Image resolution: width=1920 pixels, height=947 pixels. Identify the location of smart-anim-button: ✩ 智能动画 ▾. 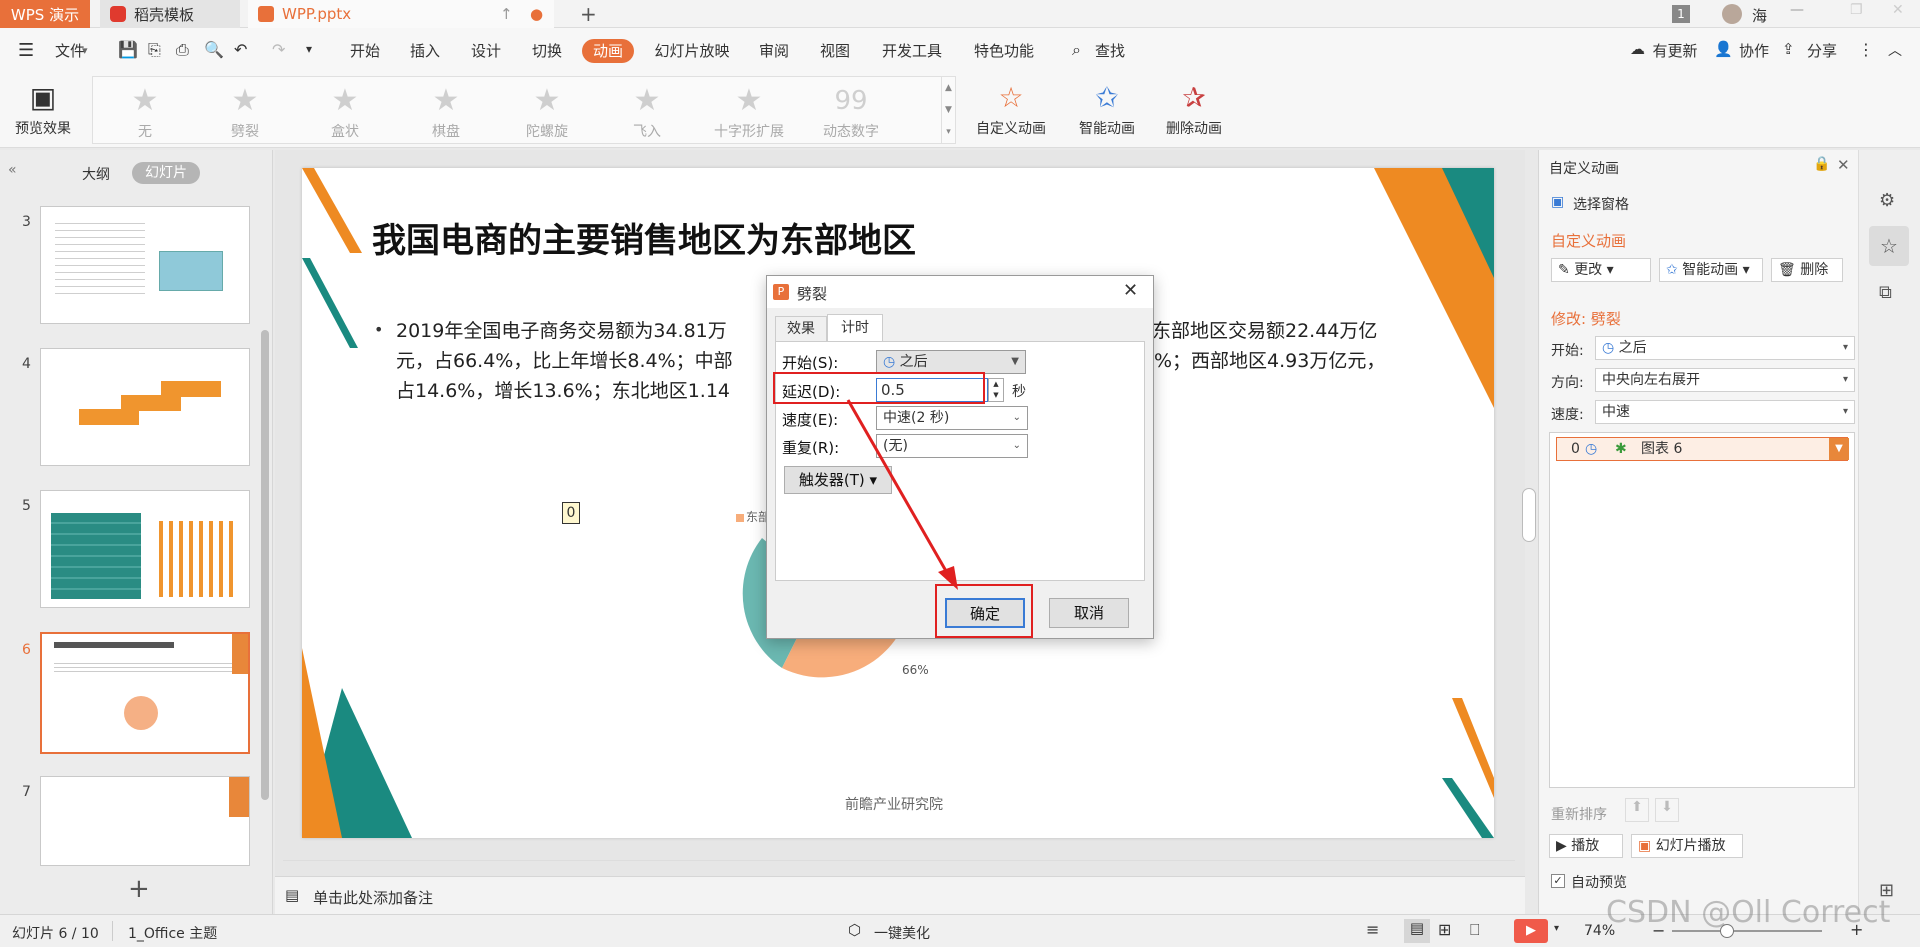
(1711, 270).